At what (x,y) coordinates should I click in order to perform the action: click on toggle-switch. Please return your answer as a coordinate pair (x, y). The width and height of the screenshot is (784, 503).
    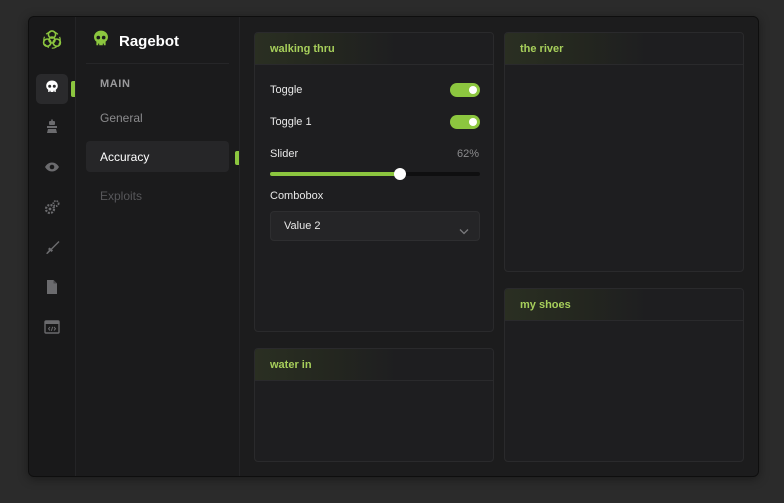
    Looking at the image, I should click on (465, 90).